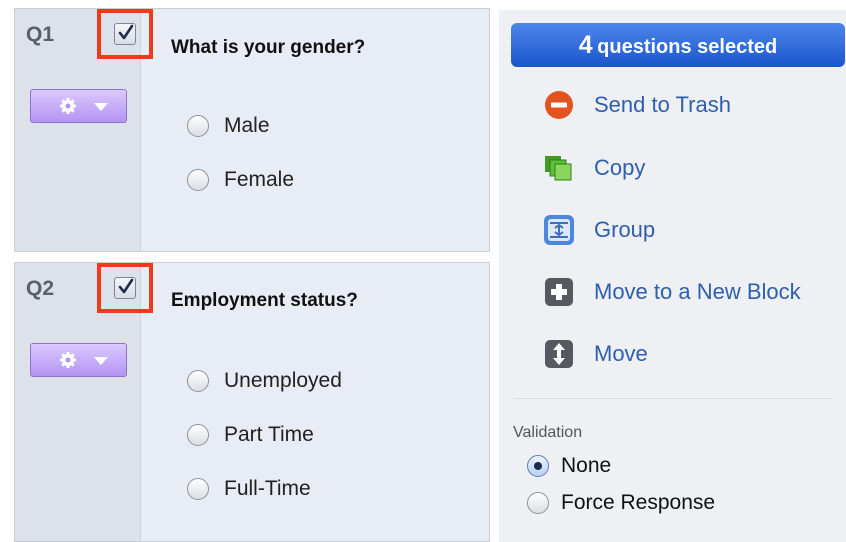 The image size is (846, 542). What do you see at coordinates (673, 398) in the screenshot?
I see `panel-divider` at bounding box center [673, 398].